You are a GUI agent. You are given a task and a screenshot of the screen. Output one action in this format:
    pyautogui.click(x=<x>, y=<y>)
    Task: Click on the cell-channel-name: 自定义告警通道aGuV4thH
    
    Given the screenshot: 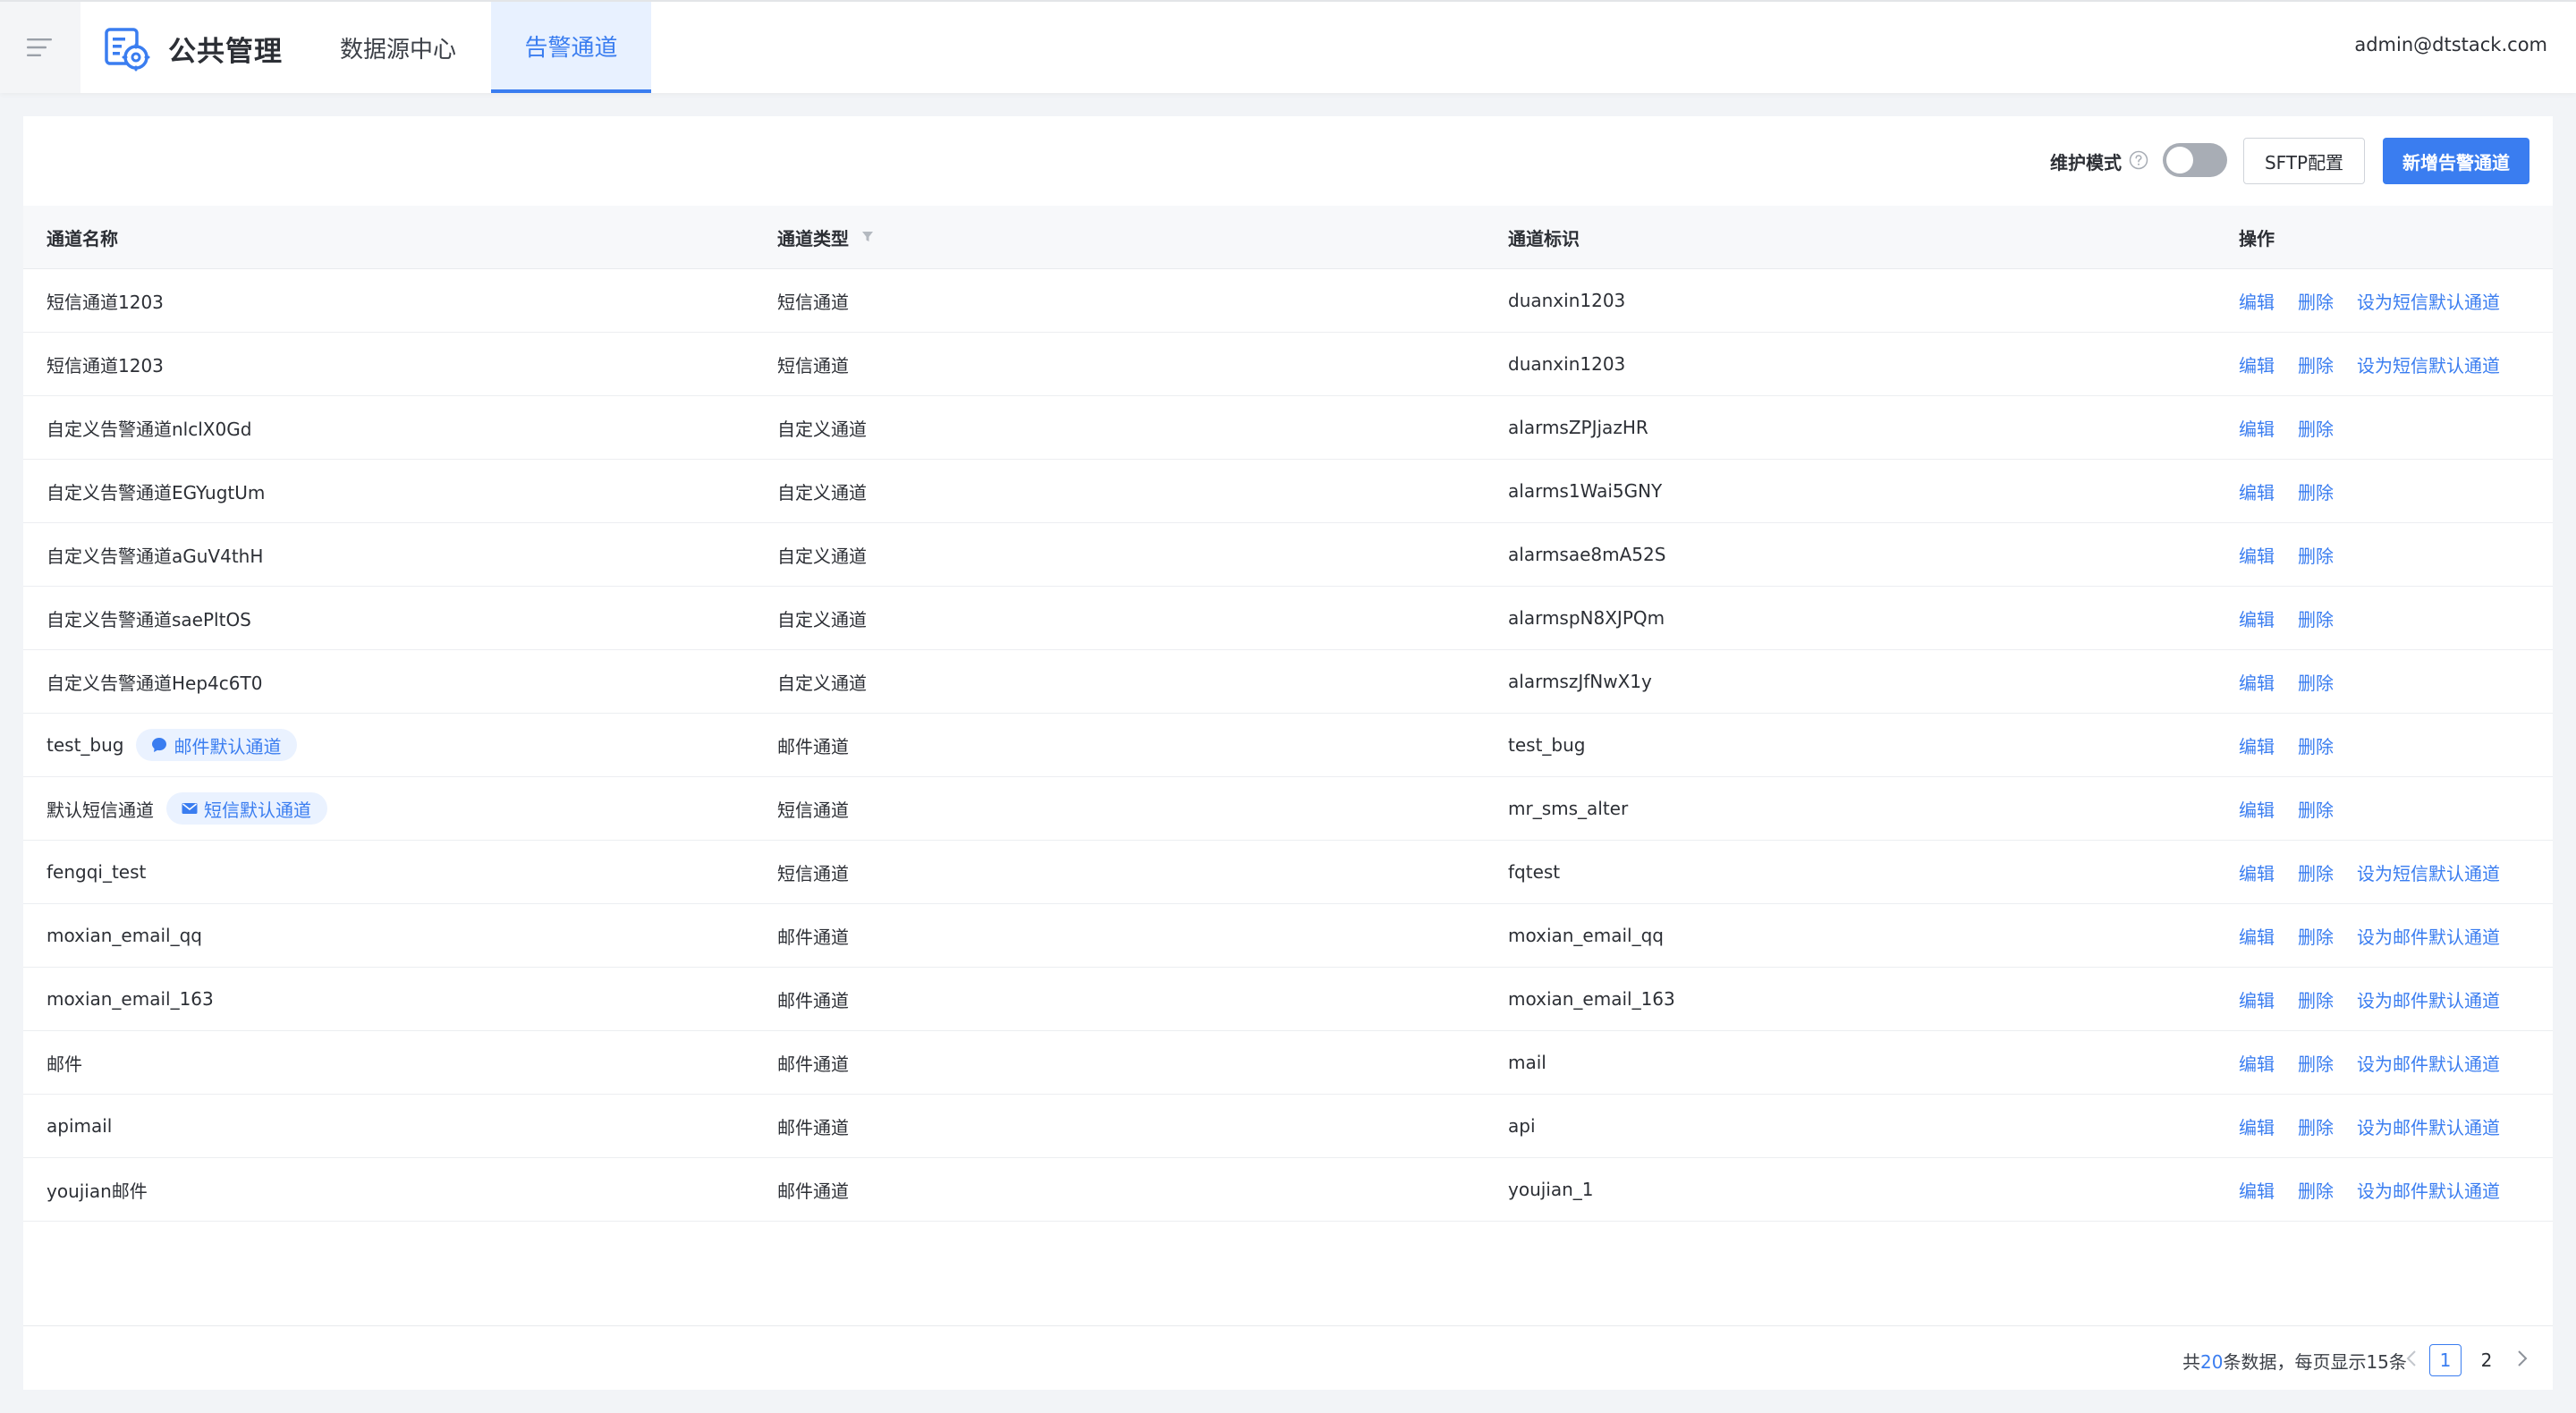 What is the action you would take?
    pyautogui.click(x=155, y=554)
    